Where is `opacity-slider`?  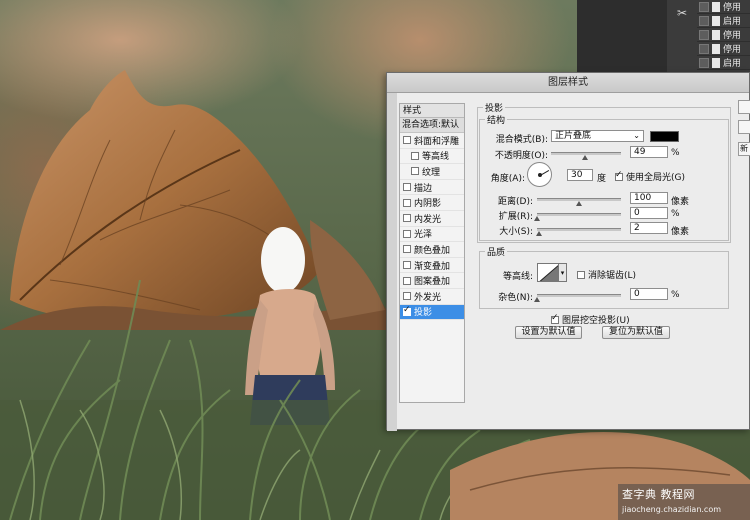
opacity-slider is located at coordinates (586, 156).